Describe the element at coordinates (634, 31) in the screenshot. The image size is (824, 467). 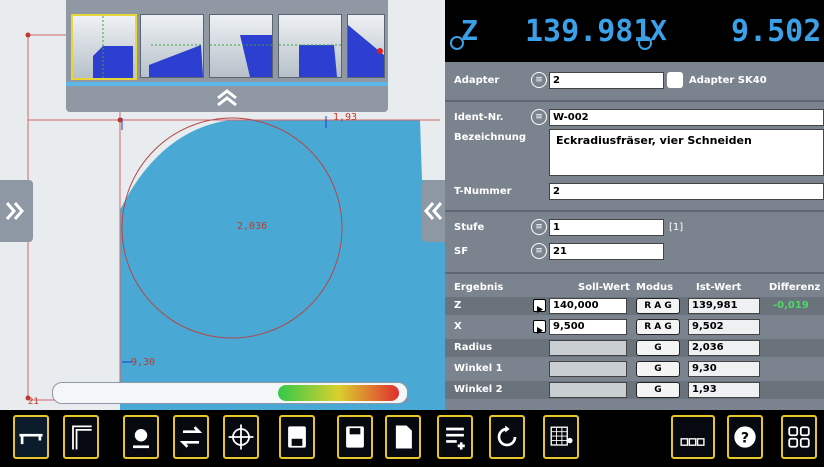
I see `position-readout: Z 139.981 X 9.502` at that location.